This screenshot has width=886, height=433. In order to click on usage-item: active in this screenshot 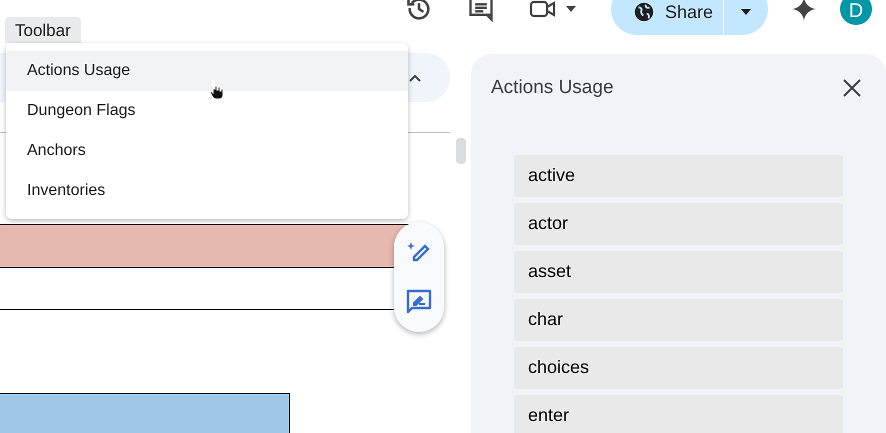, I will do `click(678, 175)`.